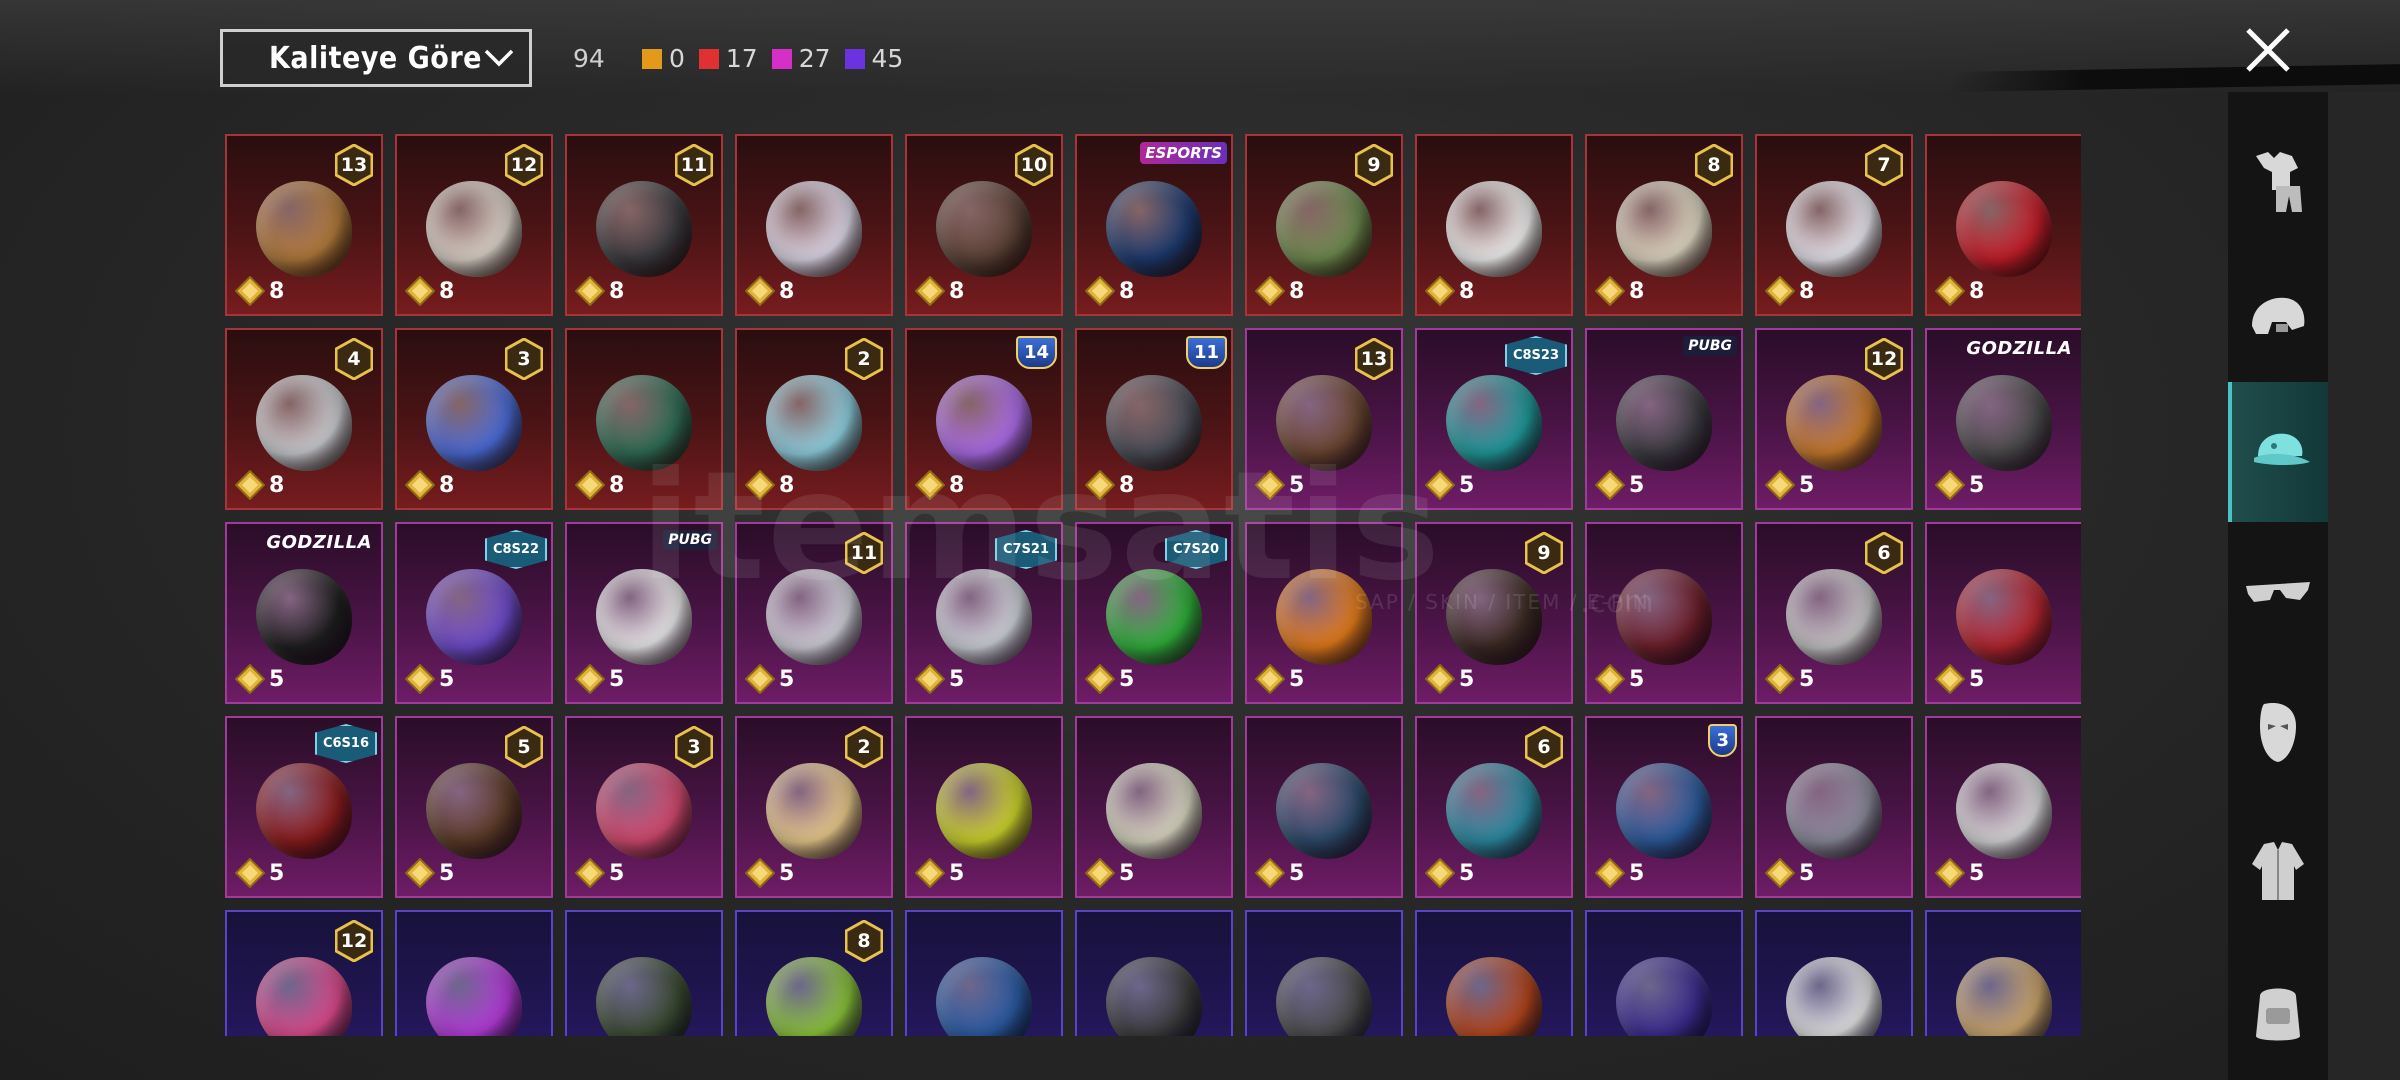 This screenshot has width=2400, height=1080. What do you see at coordinates (474, 419) in the screenshot?
I see `item-card: 38` at bounding box center [474, 419].